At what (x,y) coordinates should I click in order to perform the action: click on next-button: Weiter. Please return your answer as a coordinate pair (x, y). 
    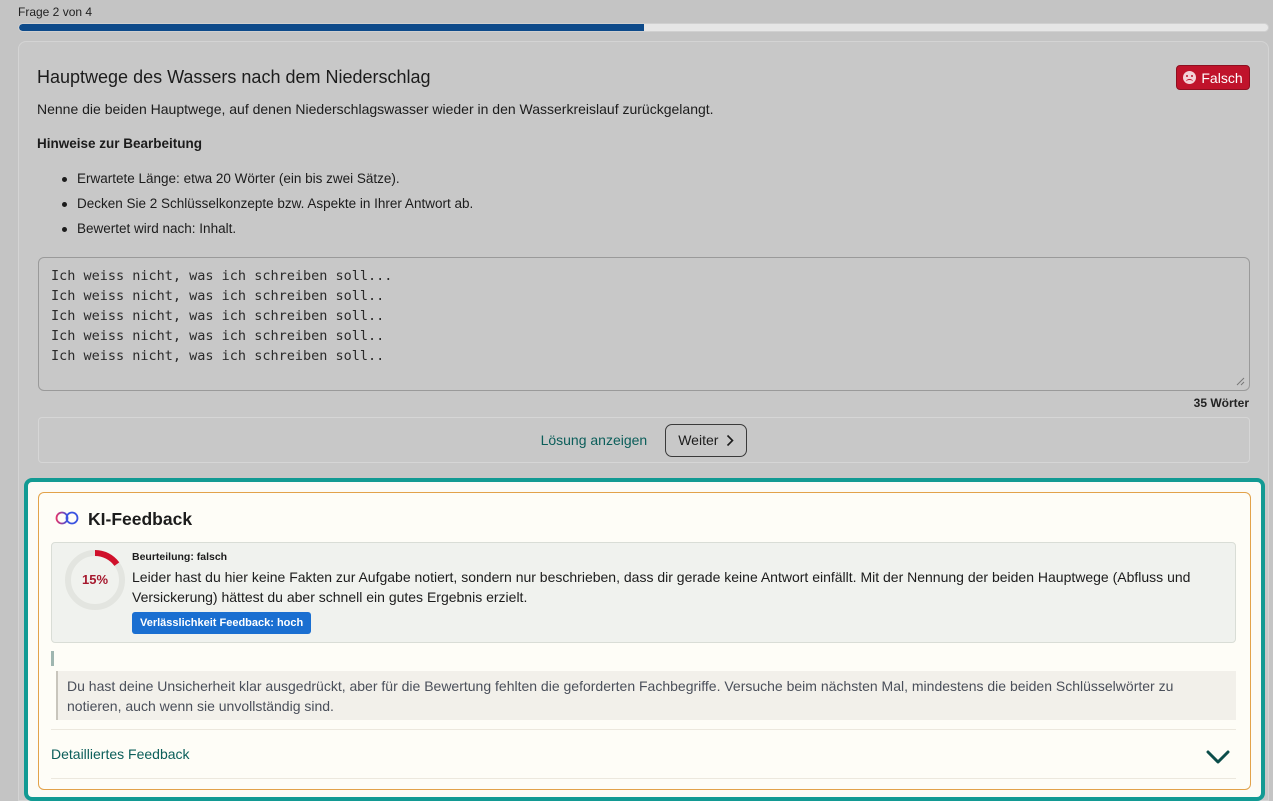
    Looking at the image, I should click on (706, 440).